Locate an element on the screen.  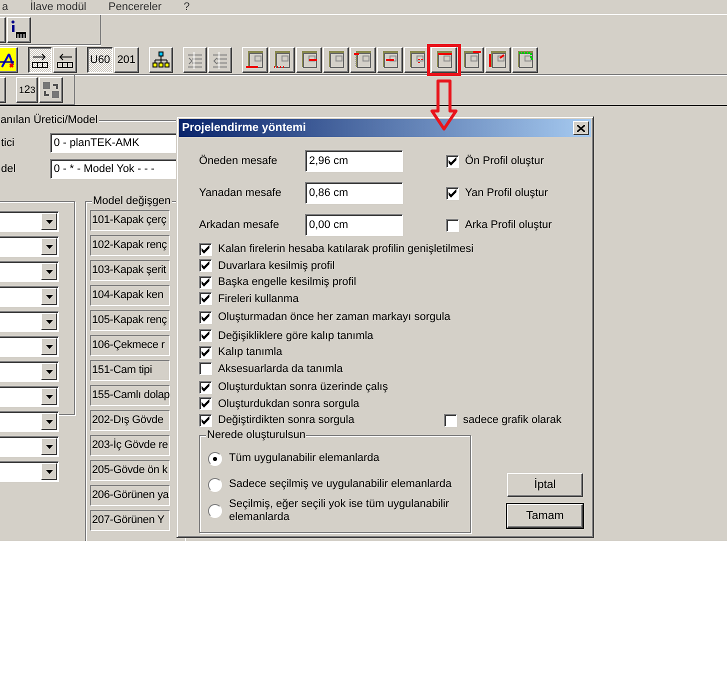
menu-item: a is located at coordinates (5, 7).